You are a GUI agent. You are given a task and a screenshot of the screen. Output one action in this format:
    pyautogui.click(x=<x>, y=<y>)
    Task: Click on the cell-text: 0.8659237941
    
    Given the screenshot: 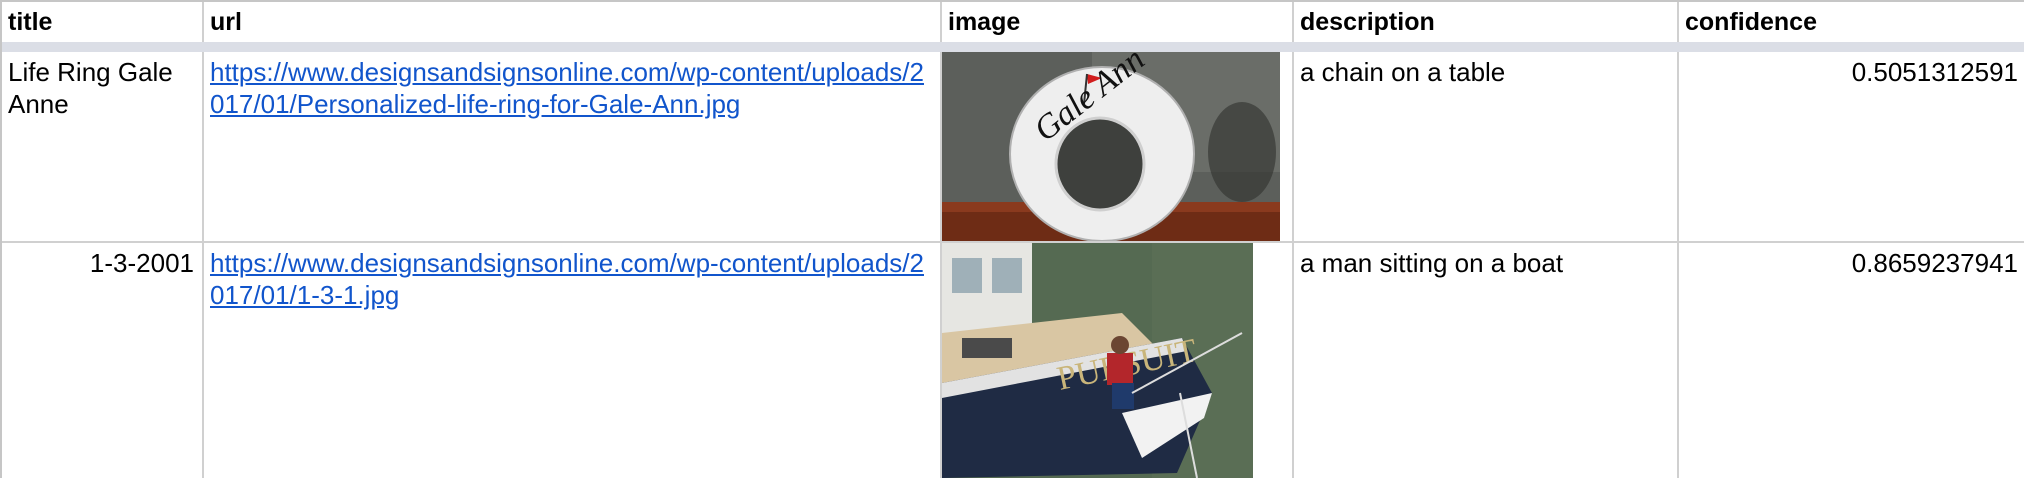 What is the action you would take?
    pyautogui.click(x=1934, y=263)
    